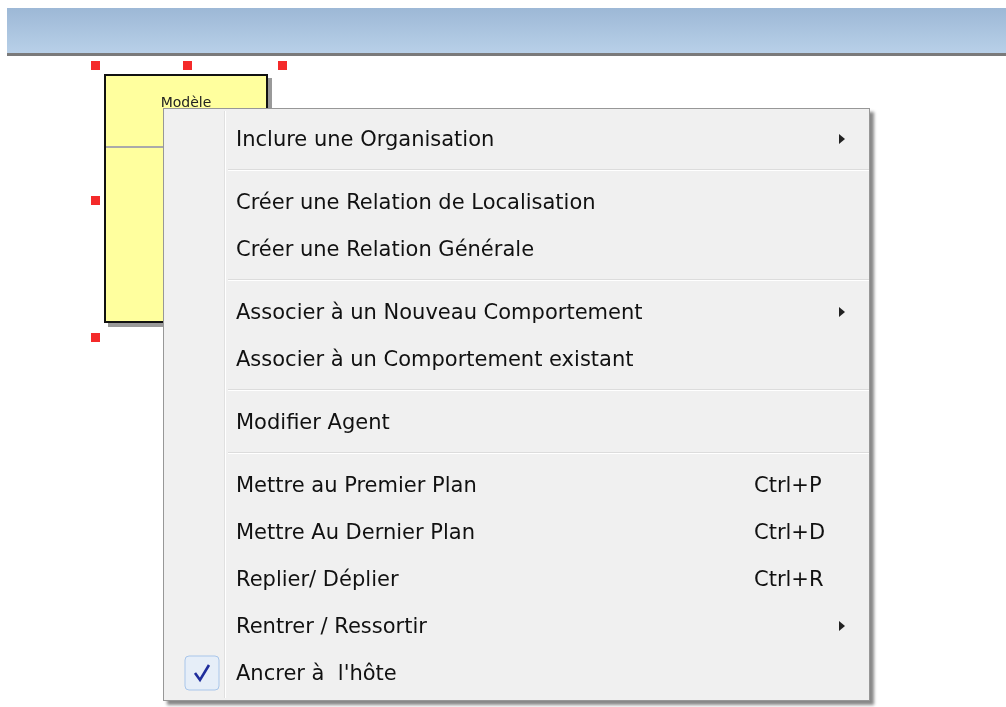 The width and height of the screenshot is (1006, 707). What do you see at coordinates (516, 358) in the screenshot?
I see `menu-item: Associer à un Comportement existant` at bounding box center [516, 358].